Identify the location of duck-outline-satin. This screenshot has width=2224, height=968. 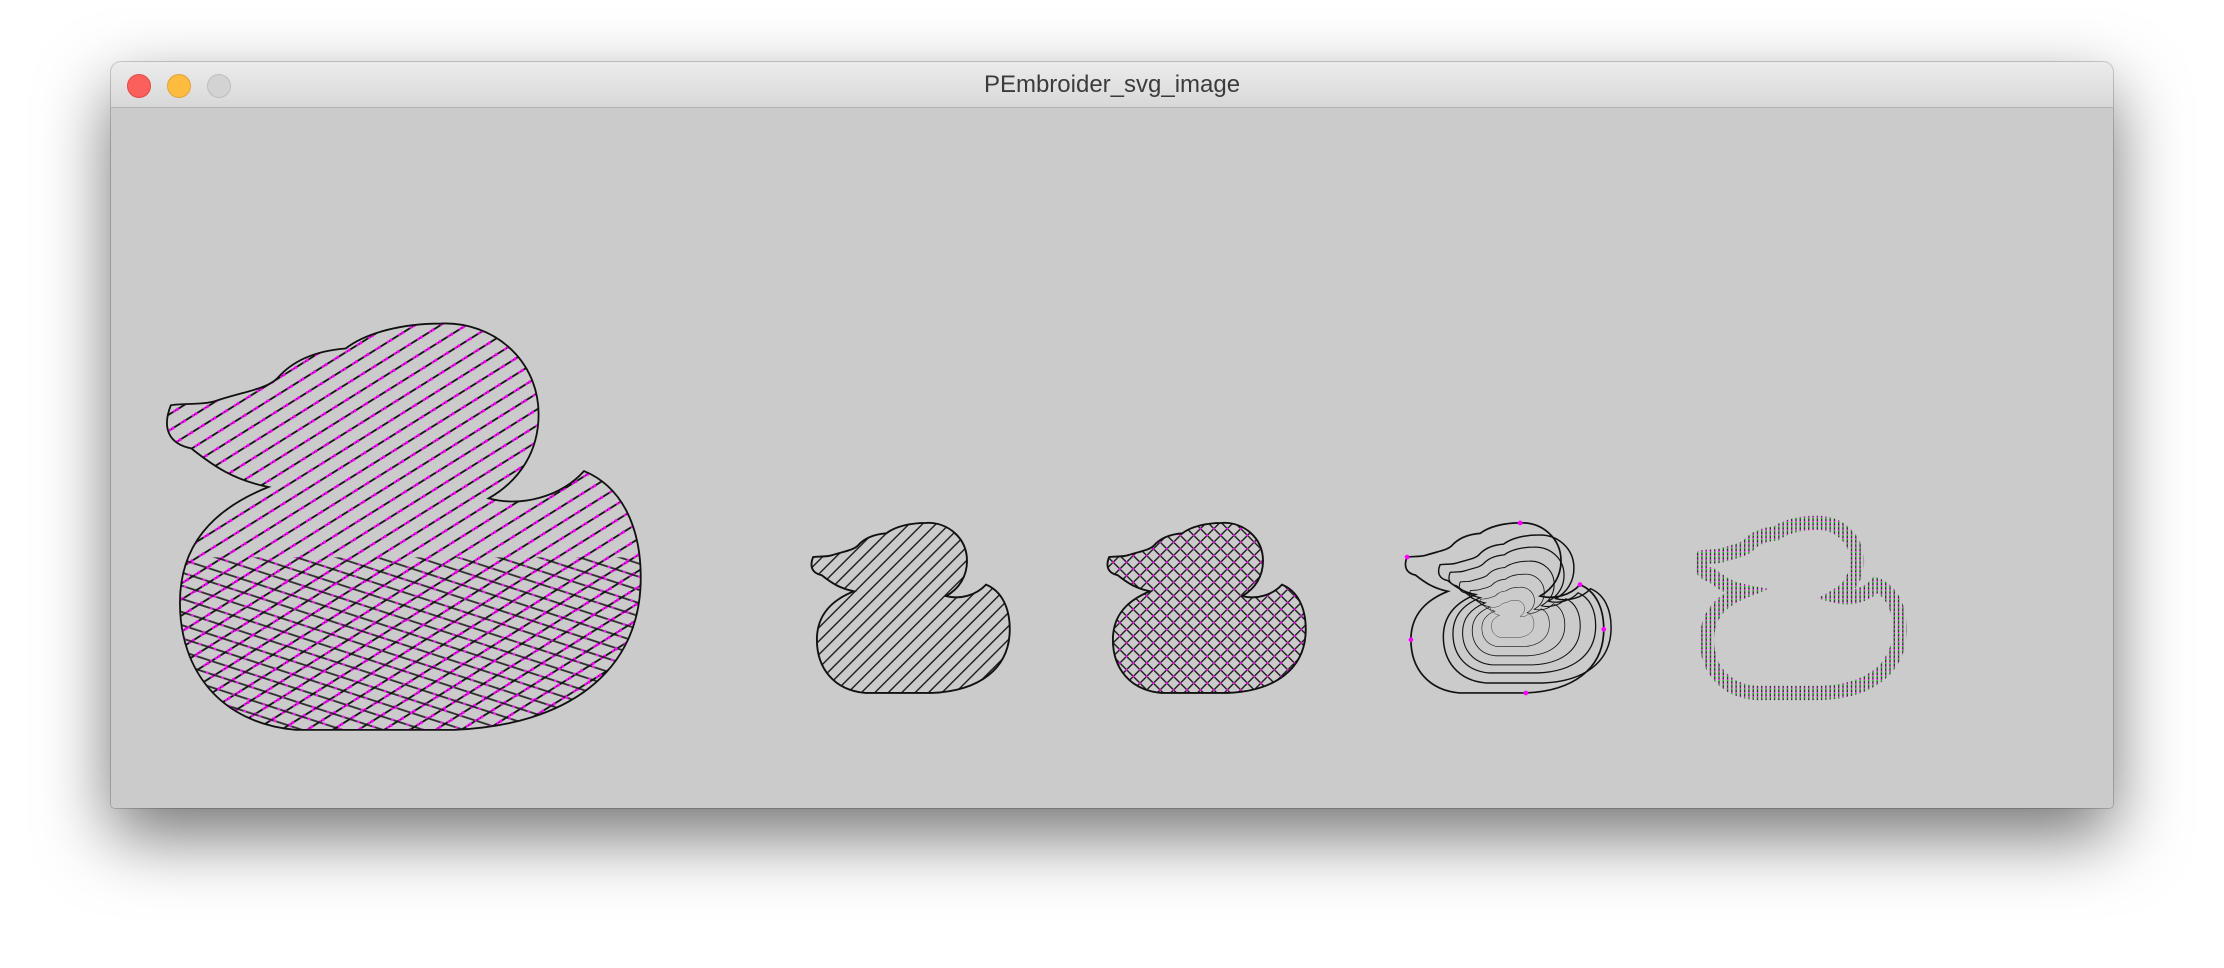
(1800, 606).